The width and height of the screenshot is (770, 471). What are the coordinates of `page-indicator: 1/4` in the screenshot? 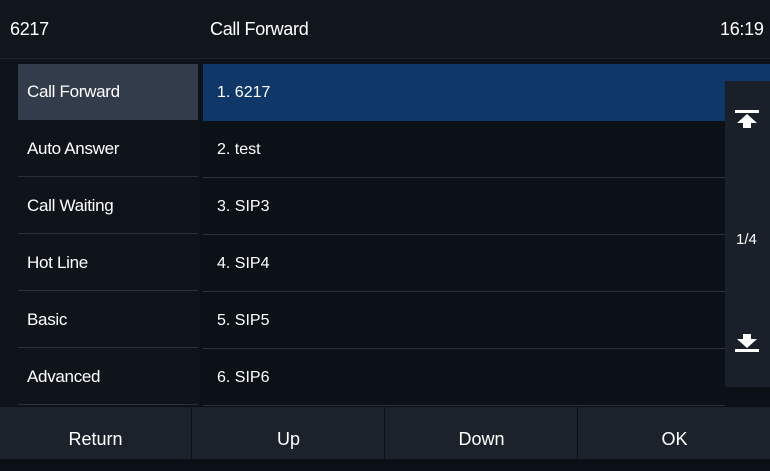 It's located at (746, 239).